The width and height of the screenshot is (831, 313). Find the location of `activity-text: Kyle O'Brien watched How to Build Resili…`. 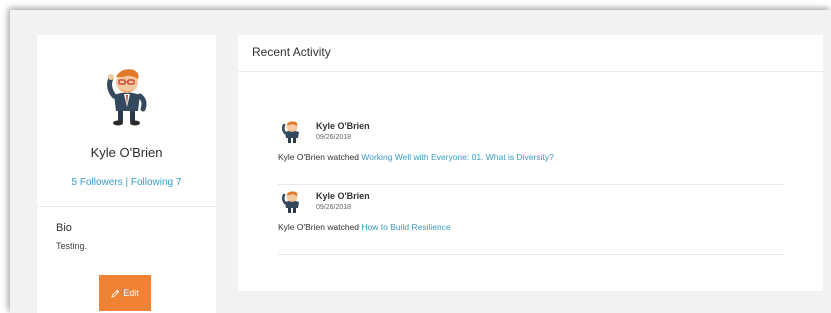

activity-text: Kyle O'Brien watched How to Build Resili… is located at coordinates (364, 227).